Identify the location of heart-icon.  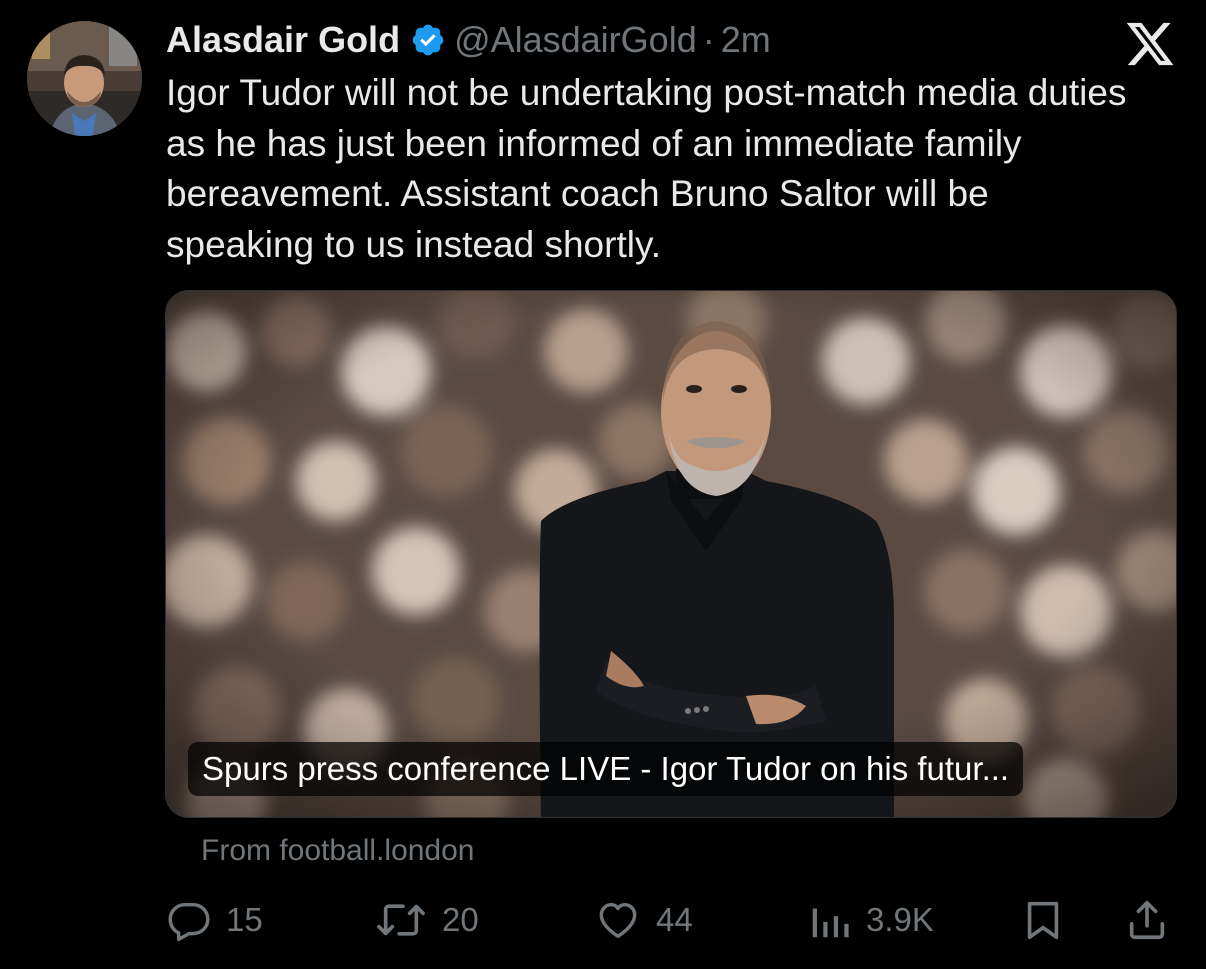
(618, 920).